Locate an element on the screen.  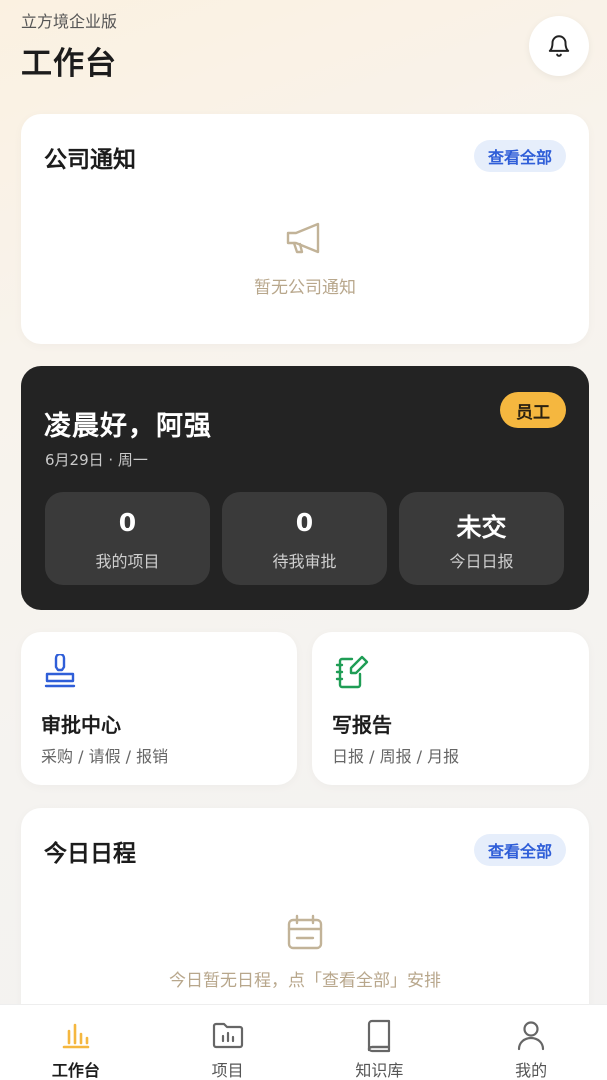
book-icon is located at coordinates (379, 1036).